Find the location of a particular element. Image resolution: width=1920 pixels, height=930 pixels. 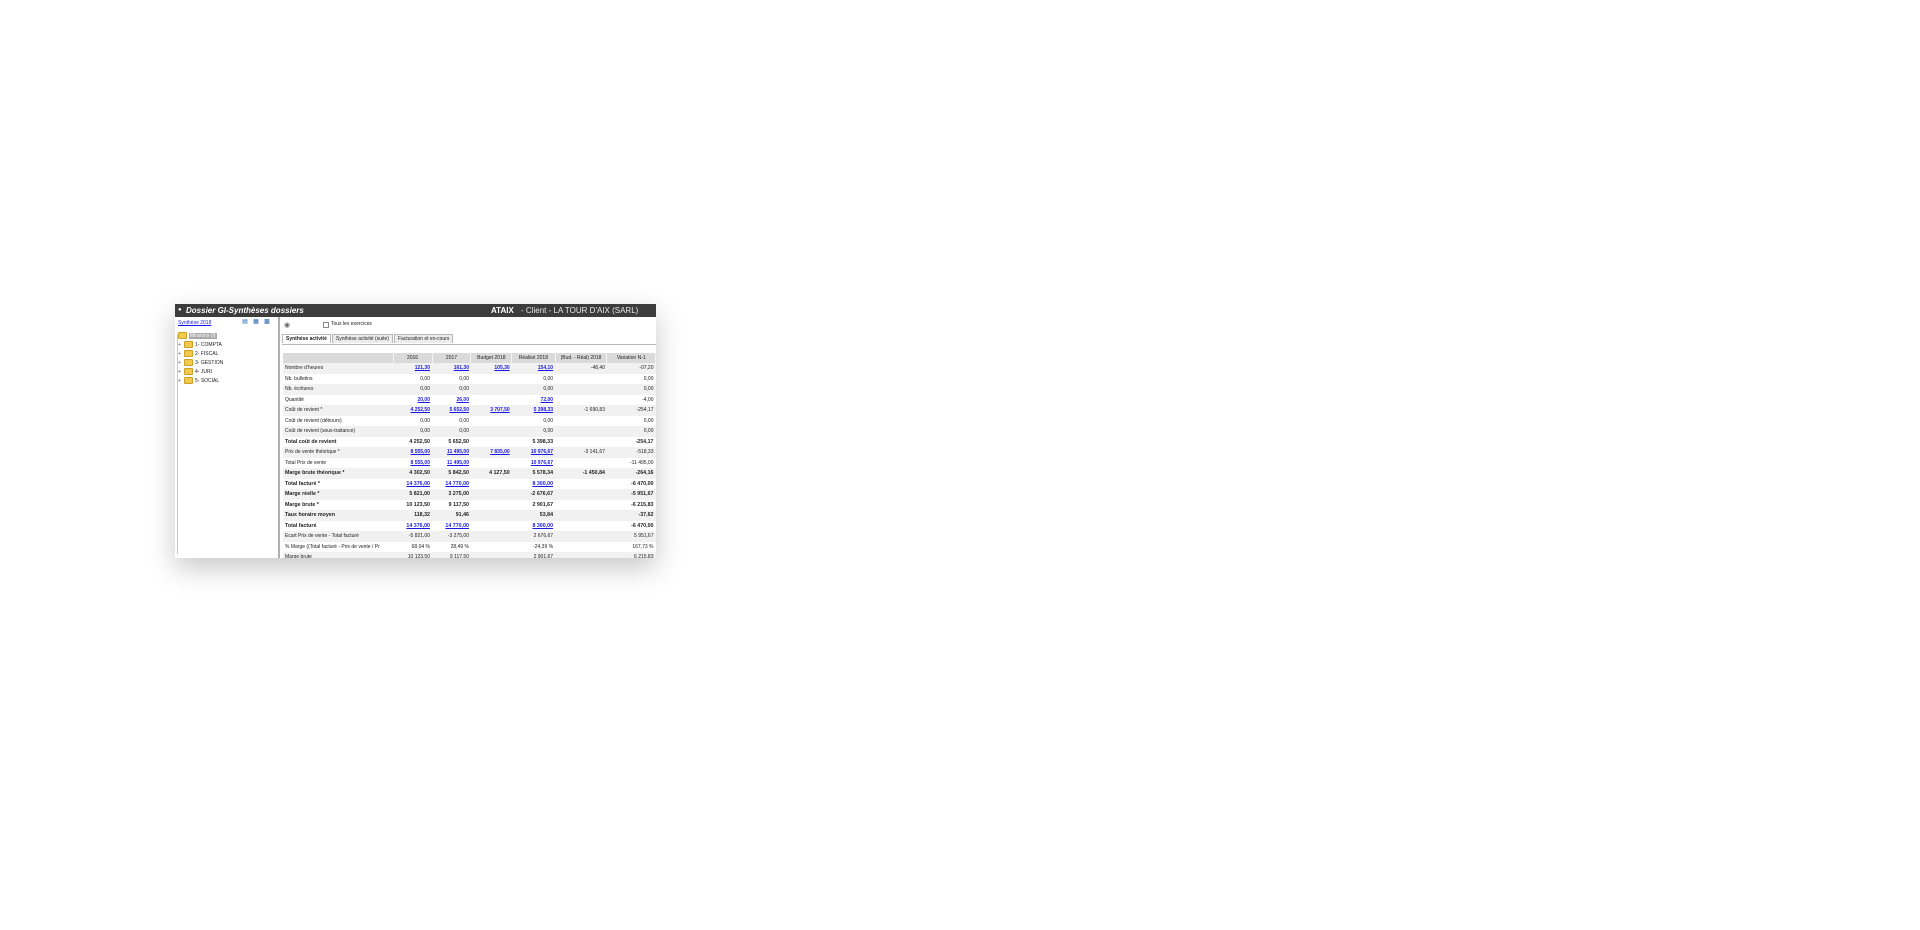

column-header: Variation N-1 is located at coordinates (631, 358).